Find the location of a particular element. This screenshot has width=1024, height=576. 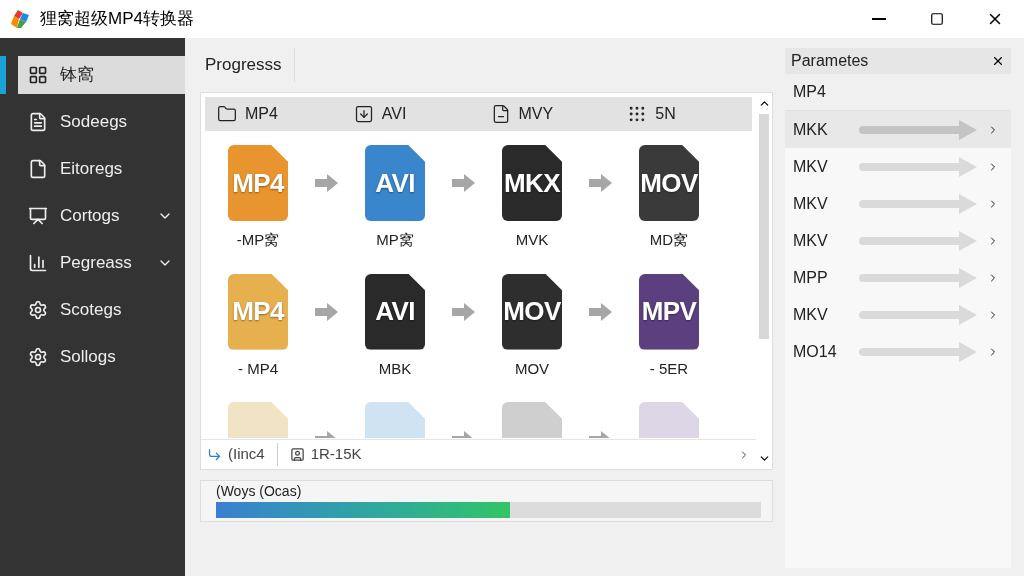

file-type-icon: MKX is located at coordinates (532, 183).